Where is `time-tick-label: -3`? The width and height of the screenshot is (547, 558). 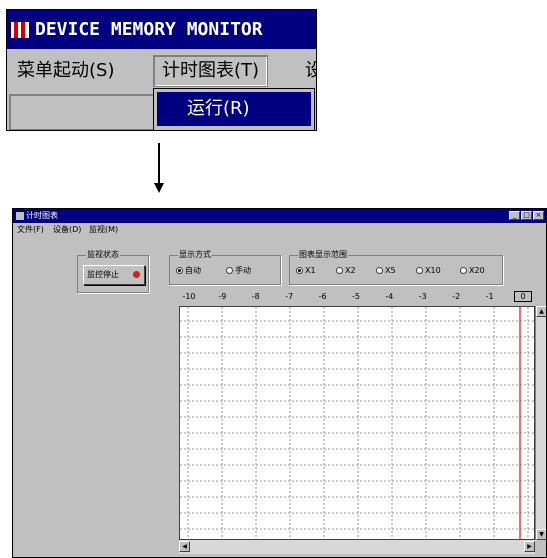
time-tick-label: -3 is located at coordinates (422, 296).